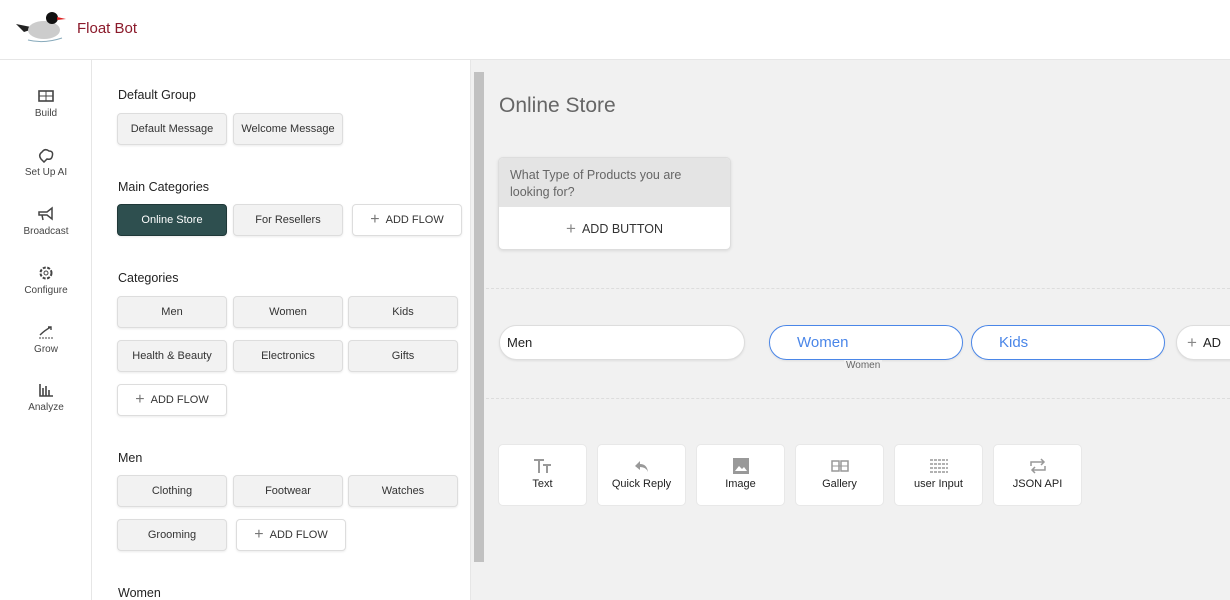  What do you see at coordinates (46, 172) in the screenshot?
I see `sidebar-item-label: Set Up AI` at bounding box center [46, 172].